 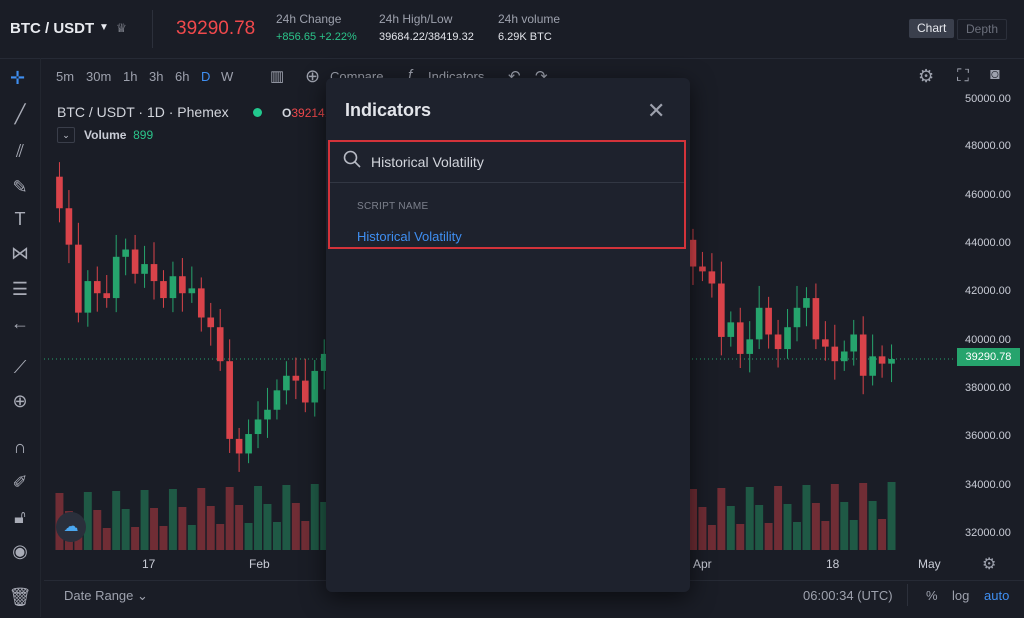 I want to click on timeframe-5m: 5m, so click(x=65, y=76).